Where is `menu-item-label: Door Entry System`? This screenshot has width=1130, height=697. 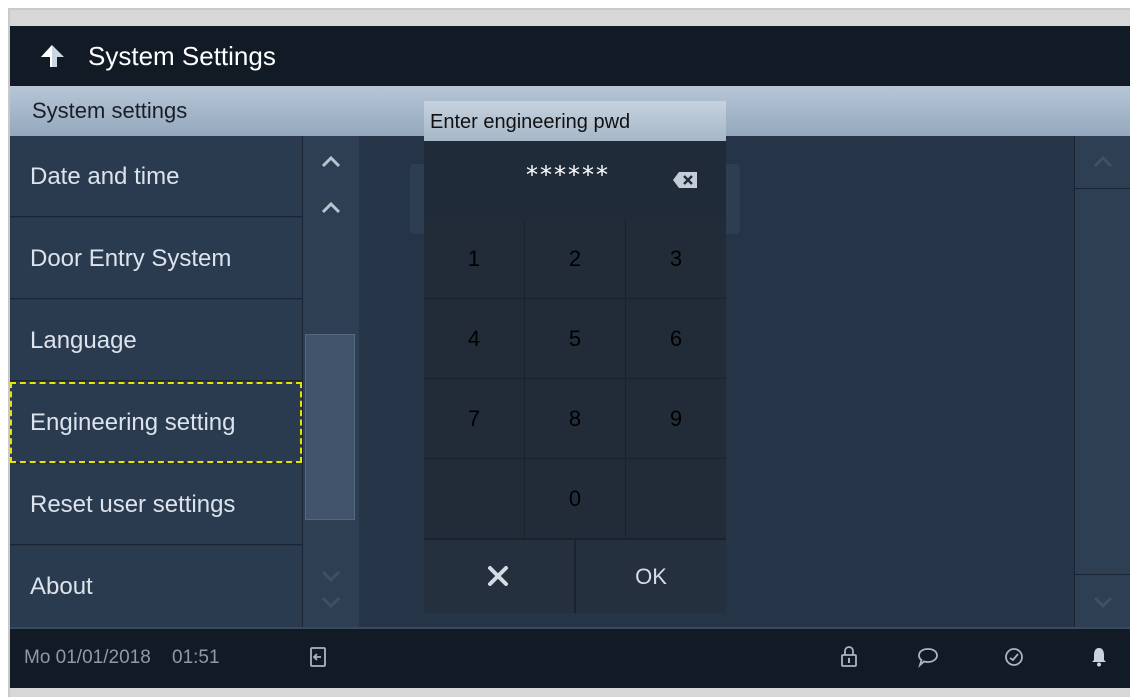
menu-item-label: Door Entry System is located at coordinates (131, 258).